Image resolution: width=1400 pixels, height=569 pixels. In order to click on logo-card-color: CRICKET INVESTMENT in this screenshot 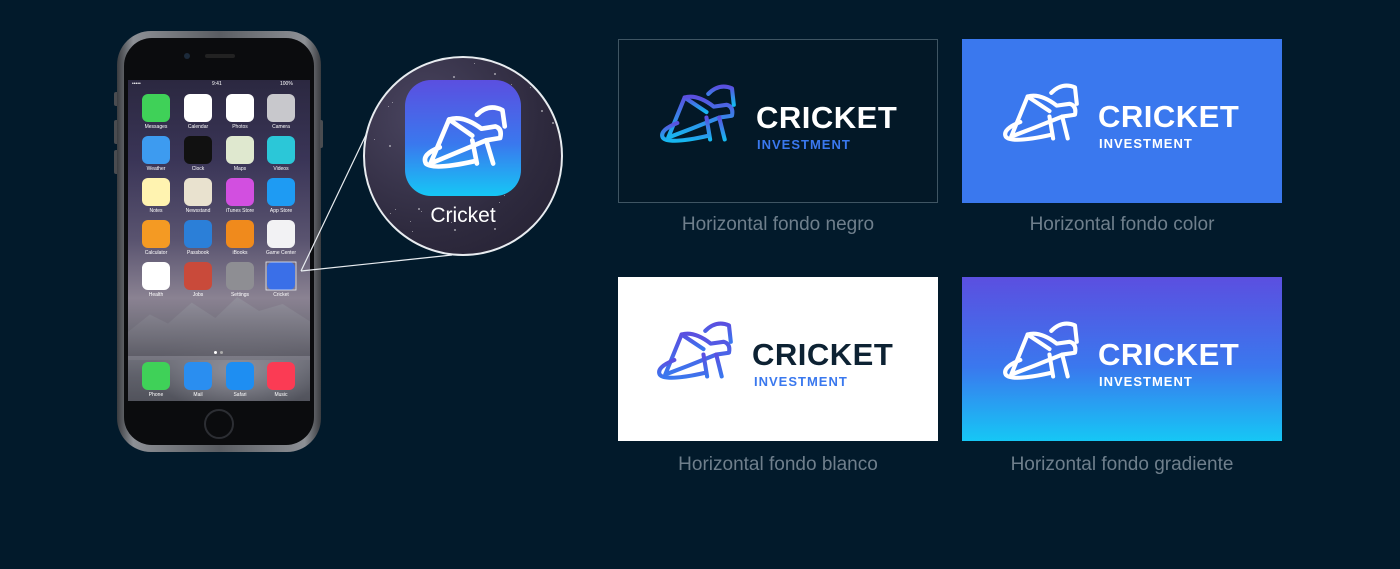, I will do `click(1122, 121)`.